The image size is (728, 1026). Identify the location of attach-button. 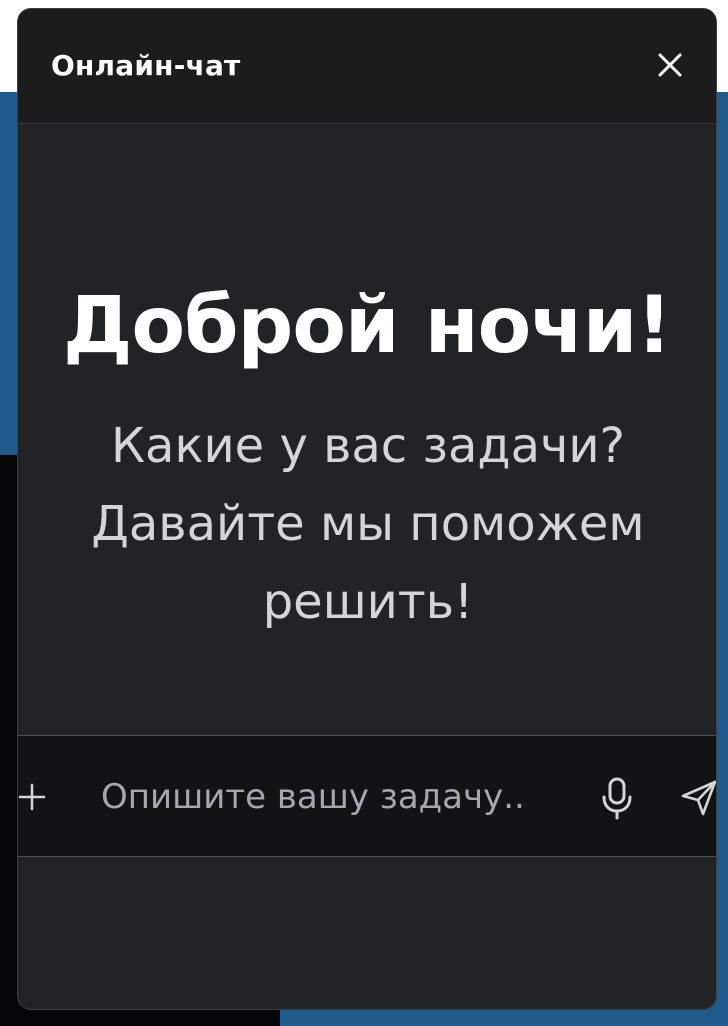
(32, 797).